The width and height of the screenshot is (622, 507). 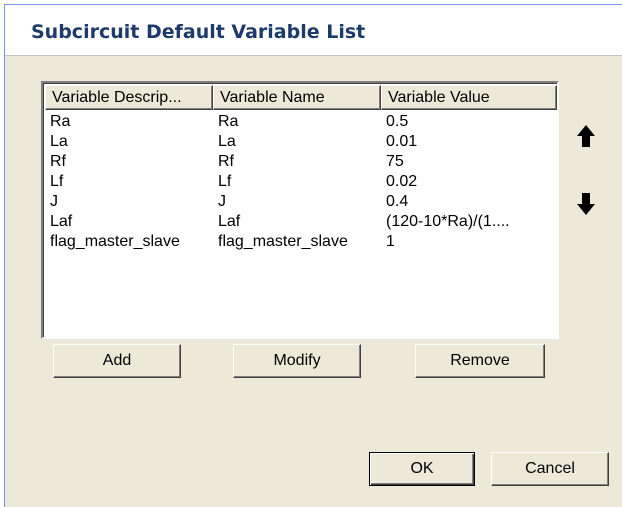 What do you see at coordinates (61, 221) in the screenshot?
I see `cell-description: Laf` at bounding box center [61, 221].